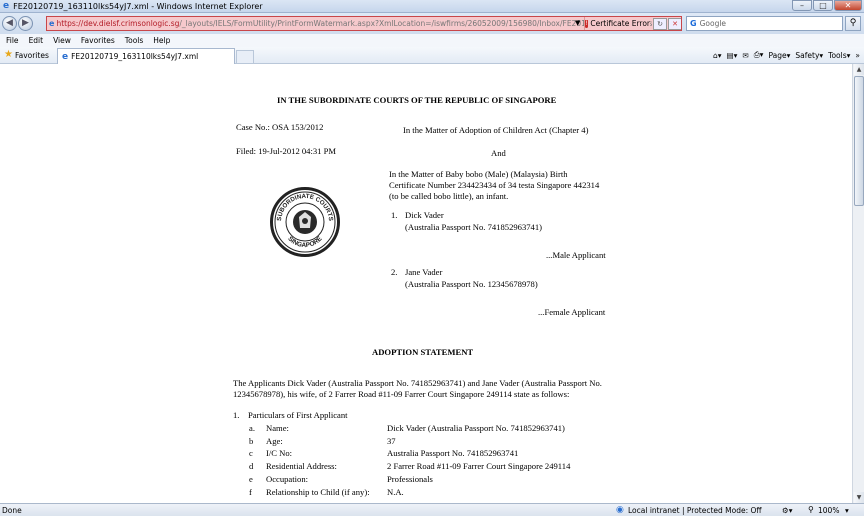 Image resolution: width=864 pixels, height=516 pixels. I want to click on safety-menu: Safety▾, so click(809, 55).